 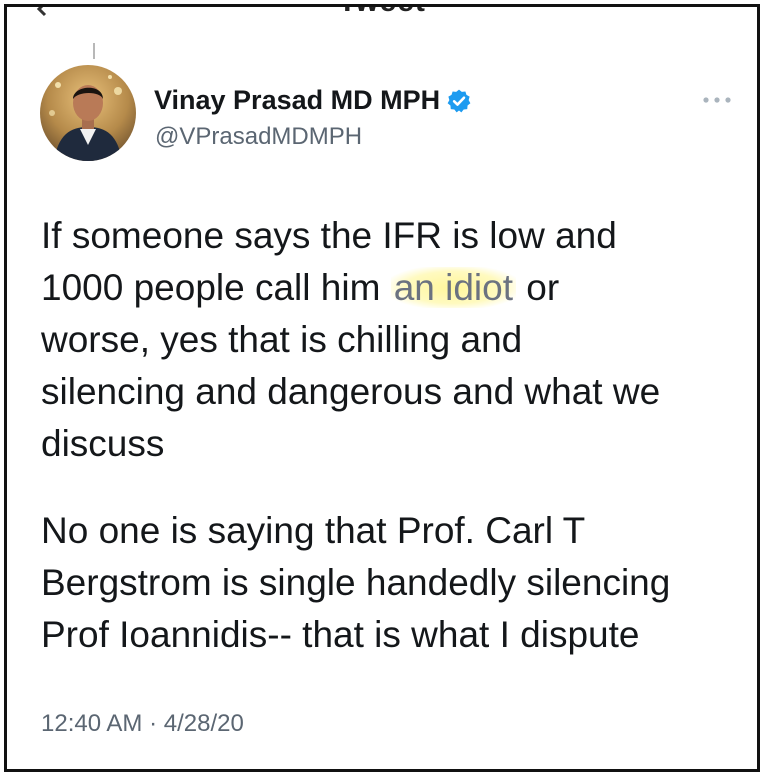 What do you see at coordinates (382, 13) in the screenshot?
I see `page-title: Tweet` at bounding box center [382, 13].